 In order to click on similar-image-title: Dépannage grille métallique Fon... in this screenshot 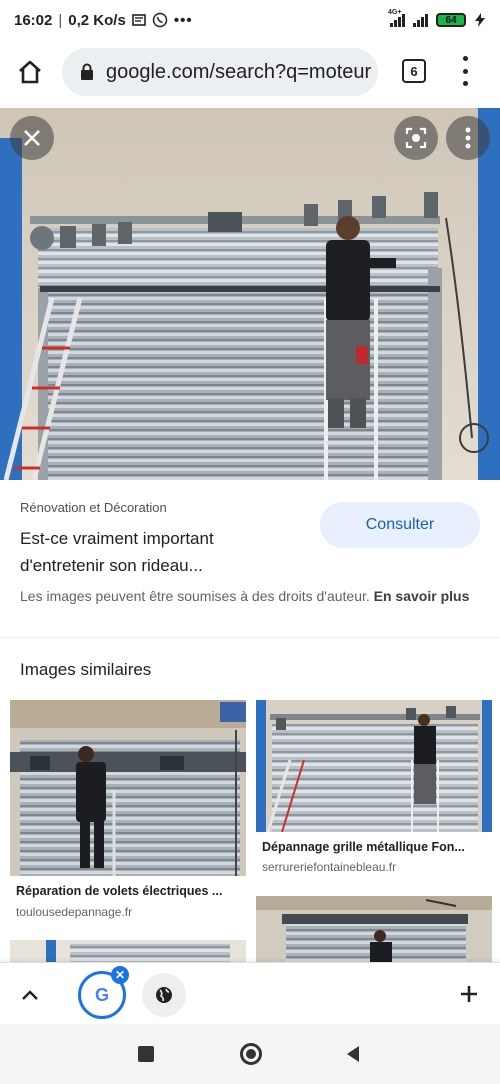, I will do `click(363, 847)`.